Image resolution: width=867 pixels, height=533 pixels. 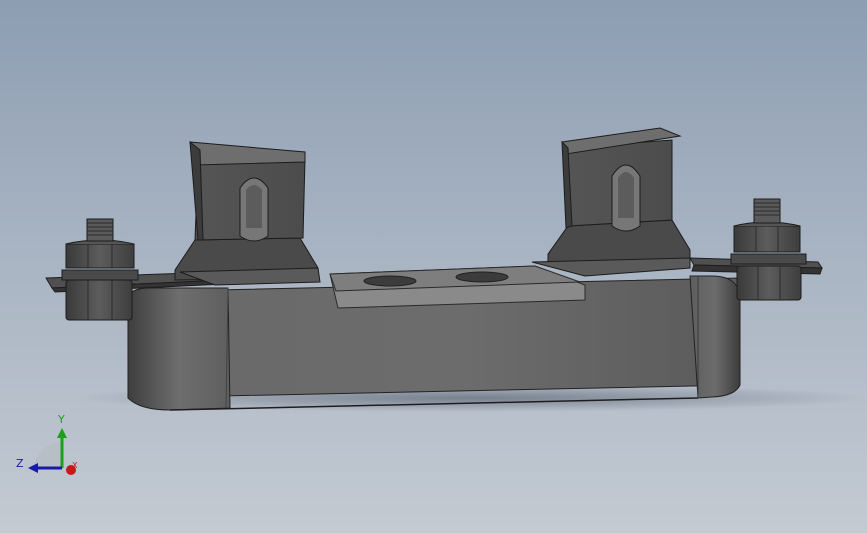 What do you see at coordinates (33, 468) in the screenshot?
I see `z-axis-arrow-icon` at bounding box center [33, 468].